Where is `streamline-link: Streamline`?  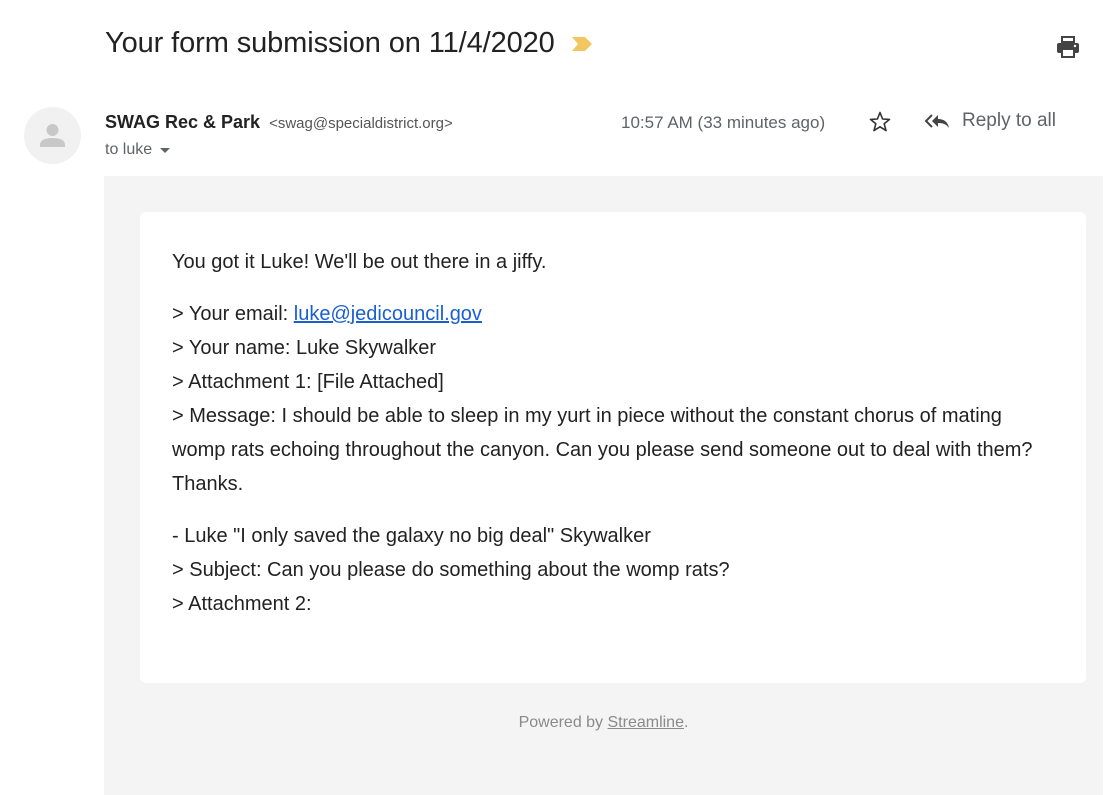
streamline-link: Streamline is located at coordinates (646, 722).